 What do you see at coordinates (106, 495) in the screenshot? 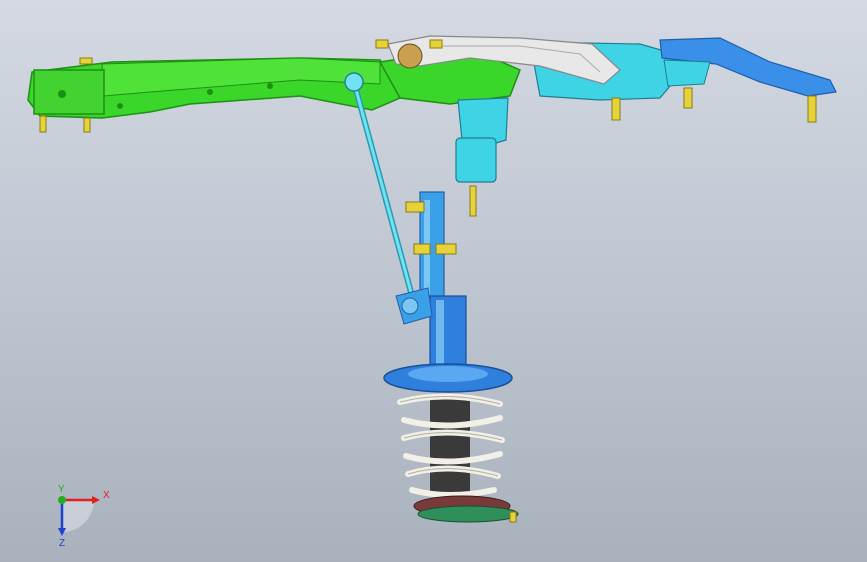
I see `x-axis-label: X` at bounding box center [106, 495].